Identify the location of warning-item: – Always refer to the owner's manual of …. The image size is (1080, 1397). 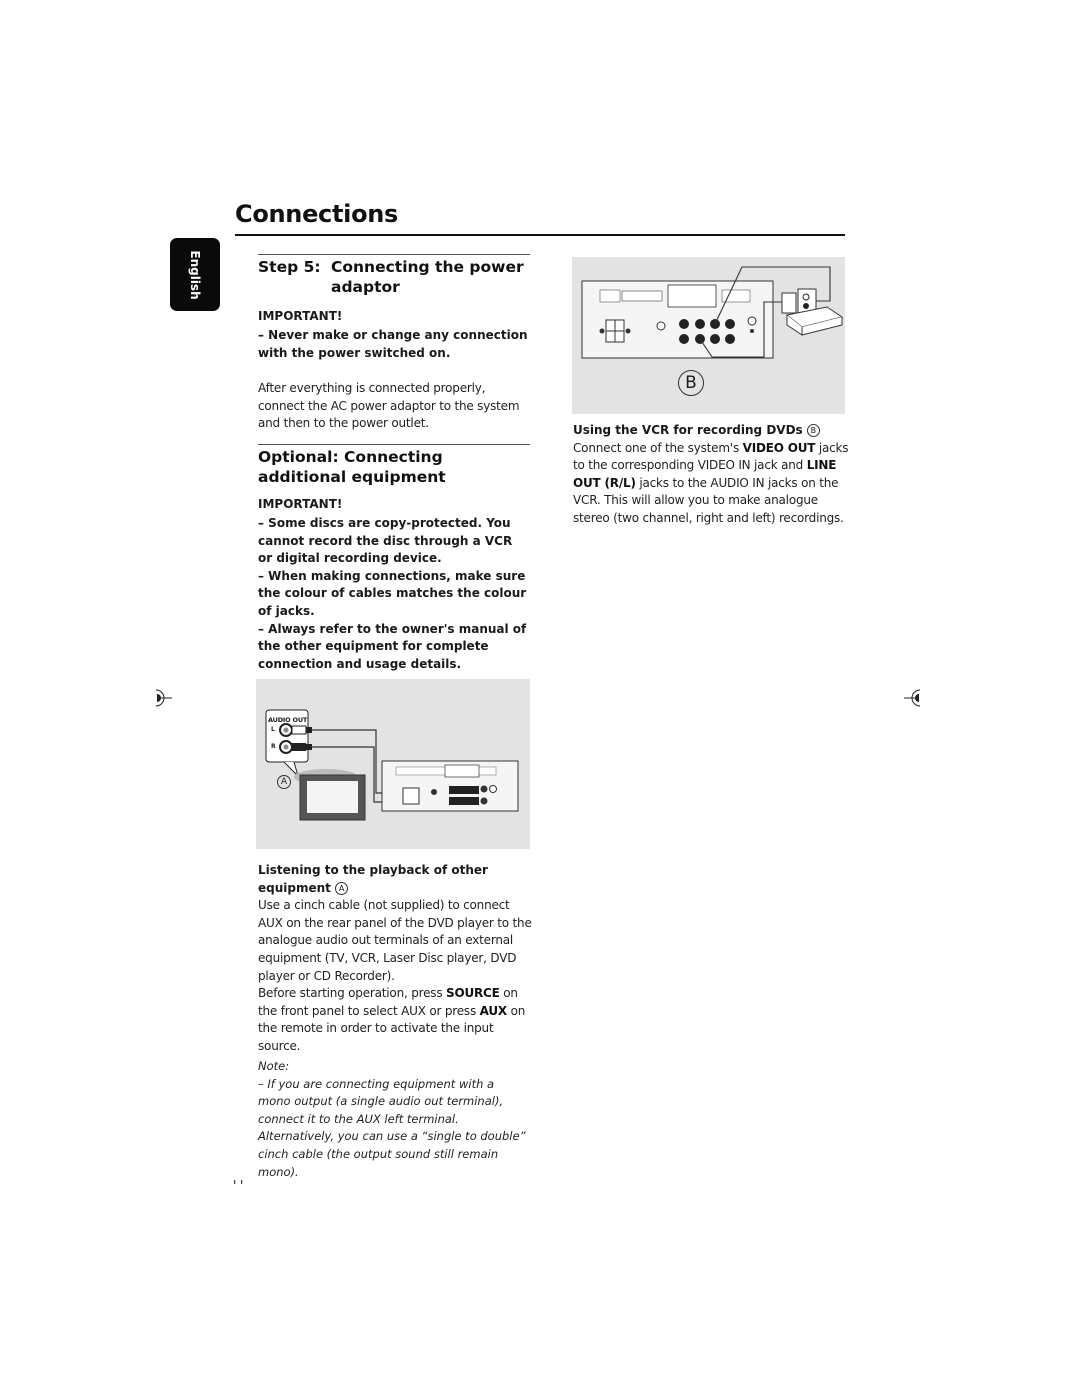
(392, 646).